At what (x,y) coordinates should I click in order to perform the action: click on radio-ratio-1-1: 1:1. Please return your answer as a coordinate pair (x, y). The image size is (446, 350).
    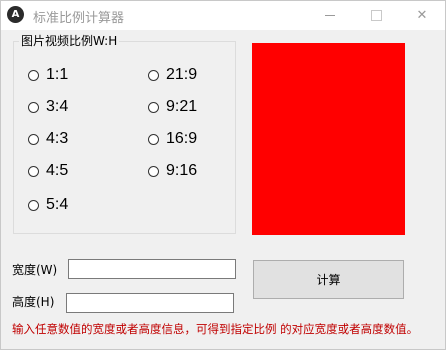
    Looking at the image, I should click on (48, 75).